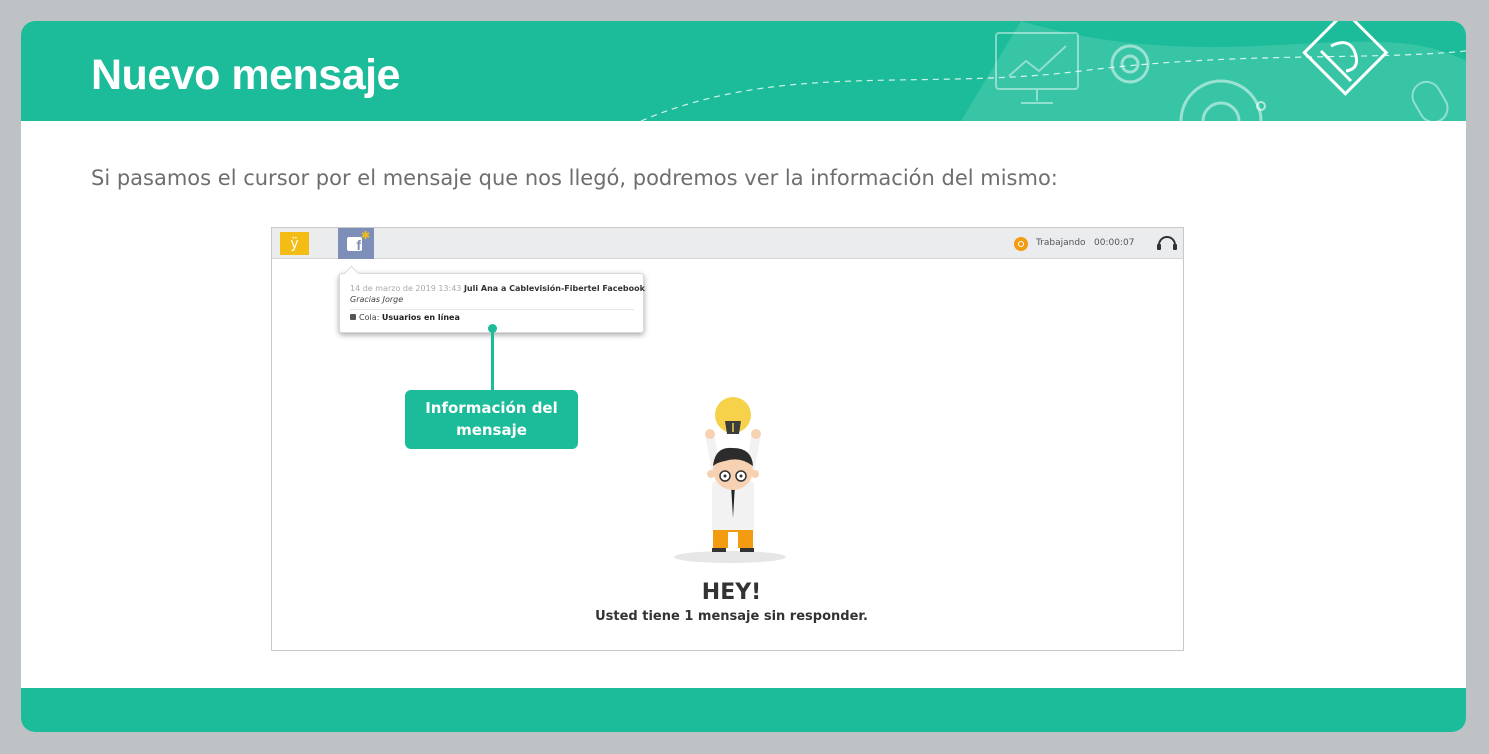  What do you see at coordinates (1061, 243) in the screenshot?
I see `agent-status: Trabajando` at bounding box center [1061, 243].